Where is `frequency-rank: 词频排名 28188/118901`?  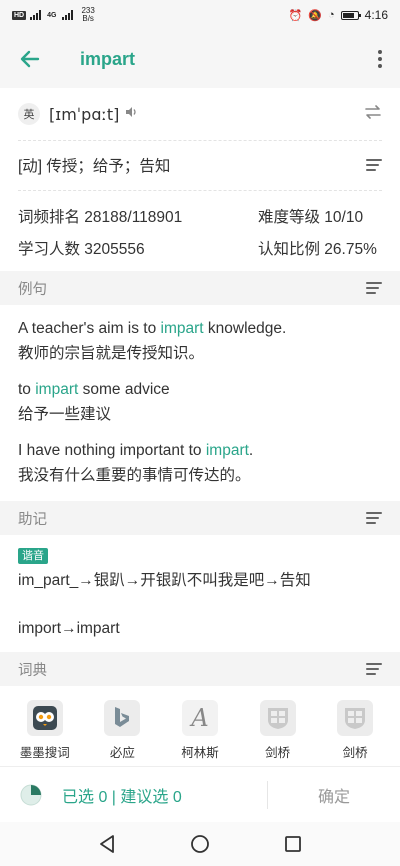 frequency-rank: 词频排名 28188/118901 is located at coordinates (100, 217).